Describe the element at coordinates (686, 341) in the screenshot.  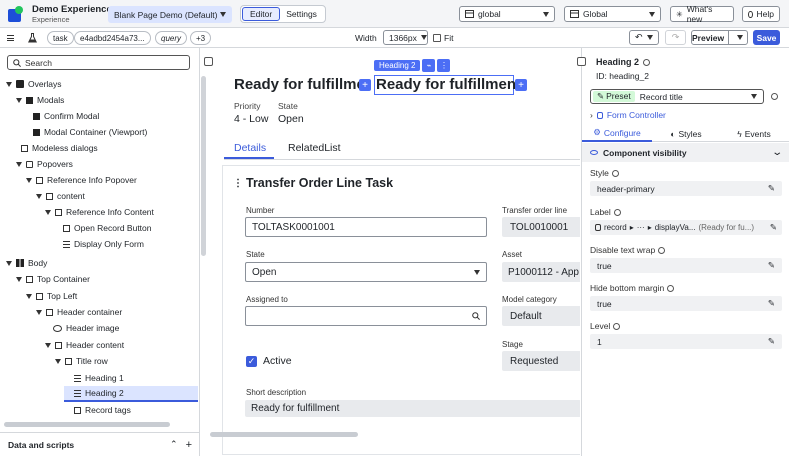
I see `level-field: 1 ✎` at that location.